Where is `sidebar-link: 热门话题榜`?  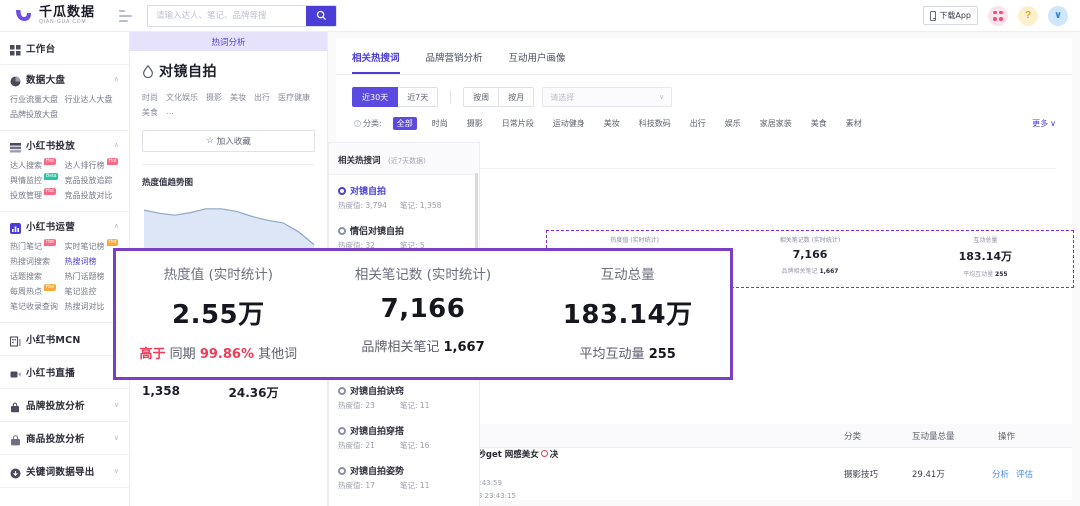 sidebar-link: 热门话题榜 is located at coordinates (92, 276).